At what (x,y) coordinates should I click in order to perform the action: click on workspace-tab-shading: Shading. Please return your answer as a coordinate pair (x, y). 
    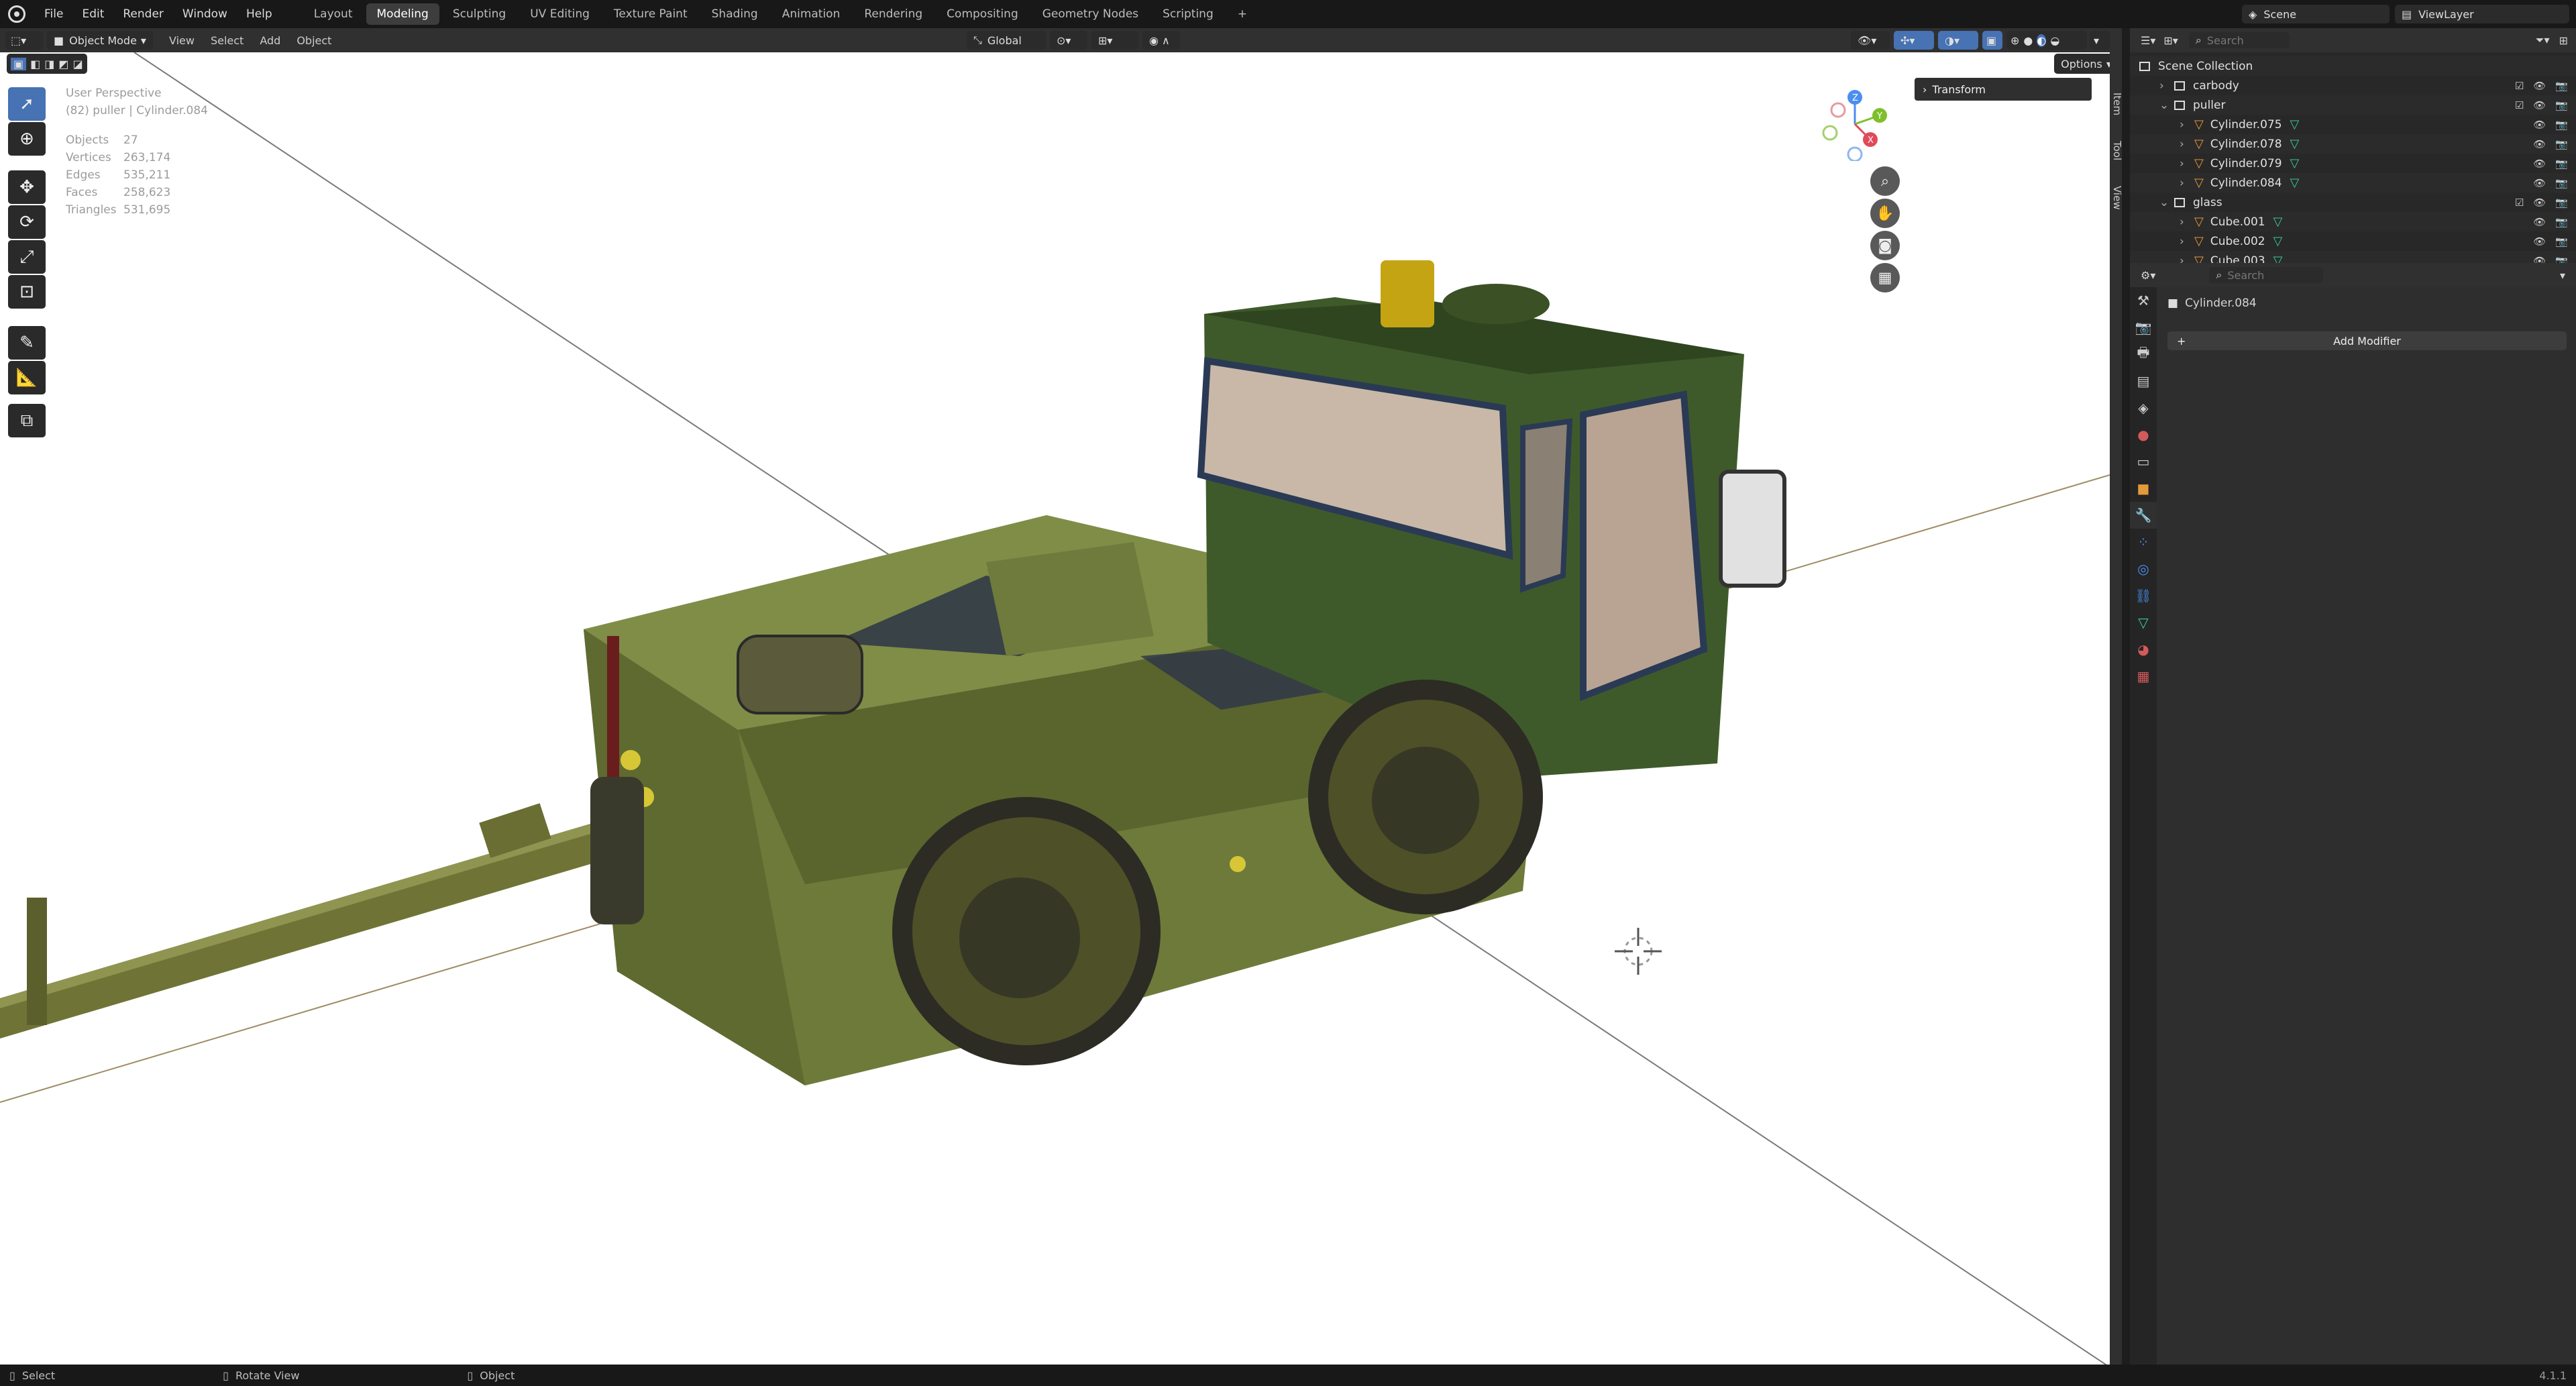
    Looking at the image, I should click on (735, 14).